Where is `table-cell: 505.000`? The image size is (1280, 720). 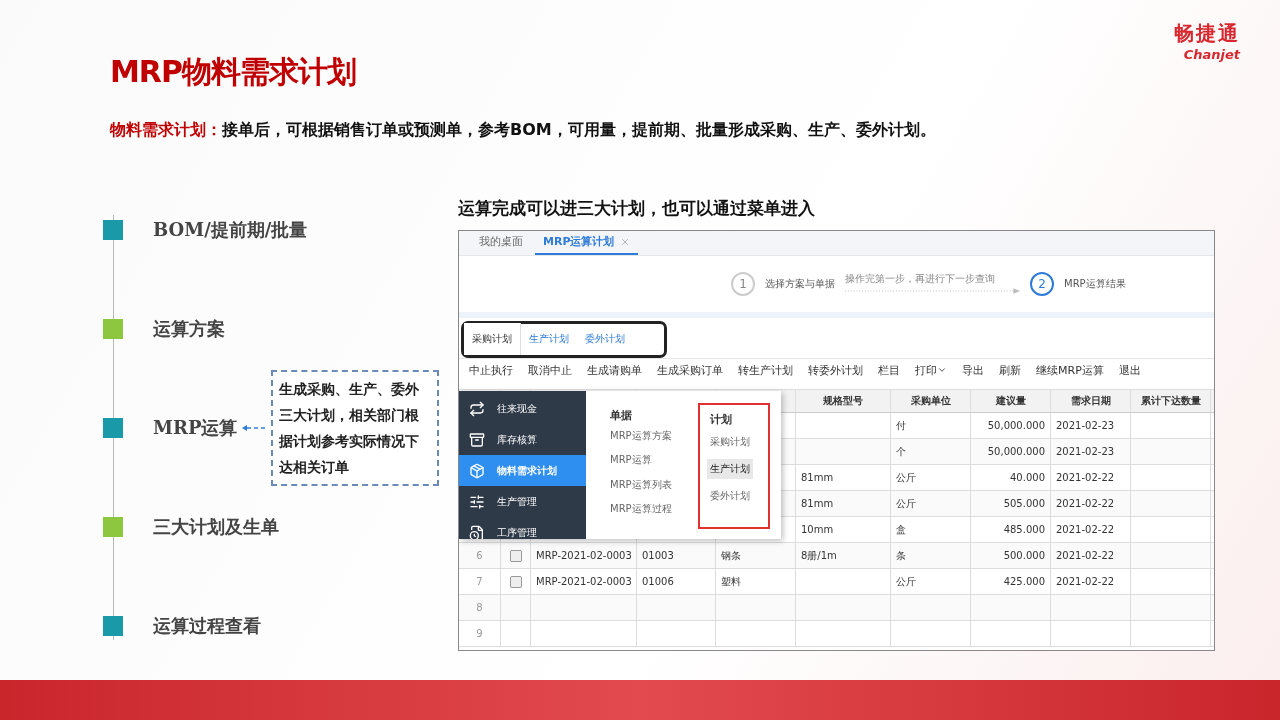
table-cell: 505.000 is located at coordinates (1011, 503).